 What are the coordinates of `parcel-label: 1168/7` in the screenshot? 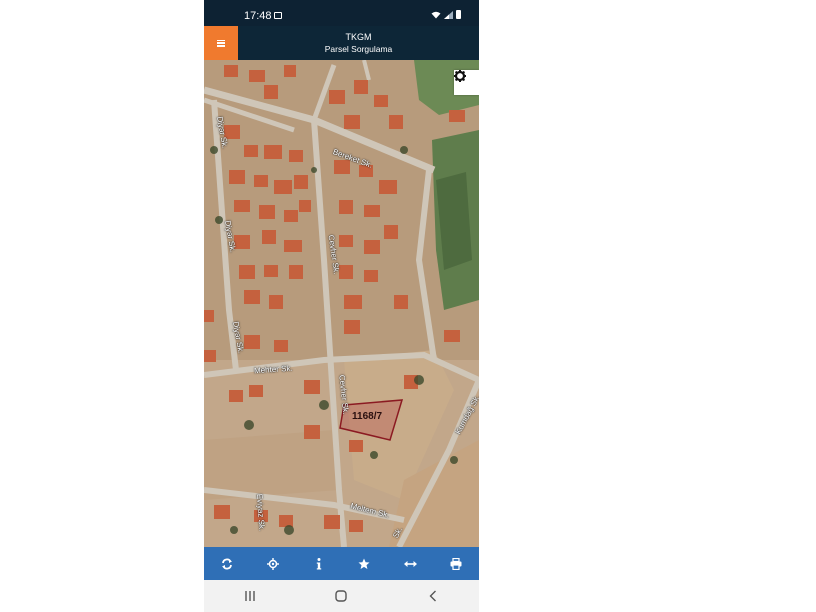 It's located at (367, 416).